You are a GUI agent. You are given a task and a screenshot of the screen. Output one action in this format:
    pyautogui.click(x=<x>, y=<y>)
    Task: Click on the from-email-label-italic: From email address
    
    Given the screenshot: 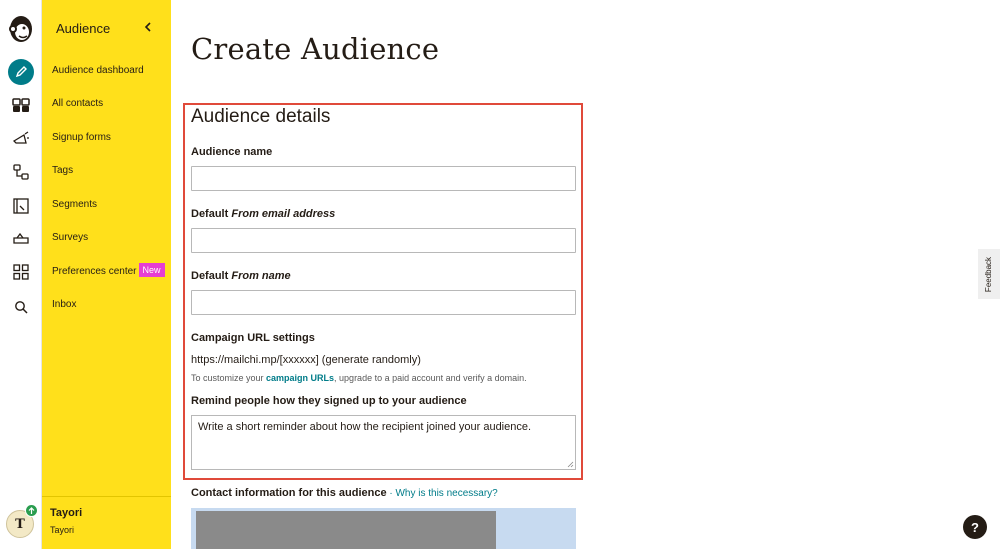 What is the action you would take?
    pyautogui.click(x=283, y=214)
    